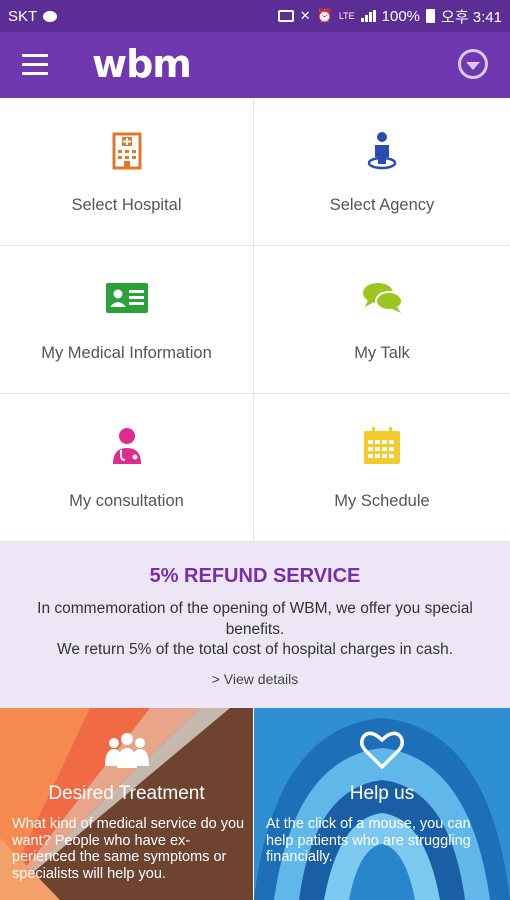 This screenshot has height=900, width=510. I want to click on my-schedule-label: My Schedule, so click(382, 501).